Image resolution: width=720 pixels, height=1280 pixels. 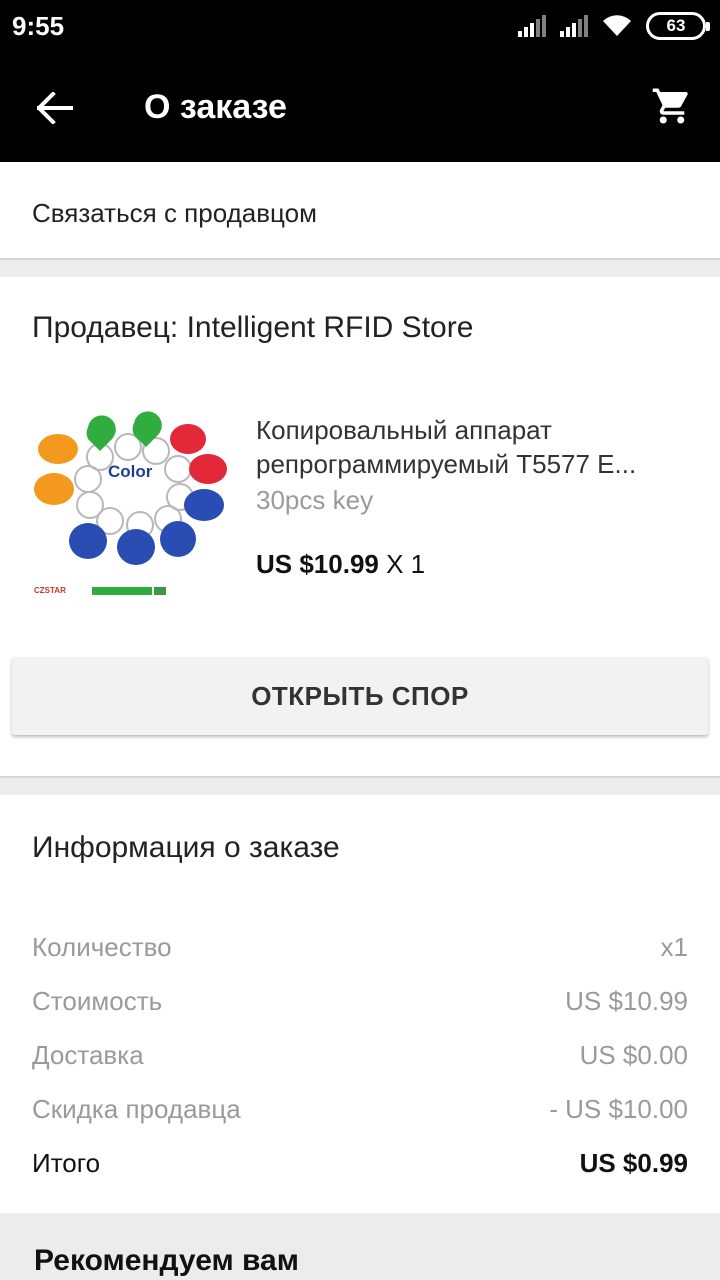 What do you see at coordinates (50, 590) in the screenshot?
I see `product-image-brand: CZSTAR` at bounding box center [50, 590].